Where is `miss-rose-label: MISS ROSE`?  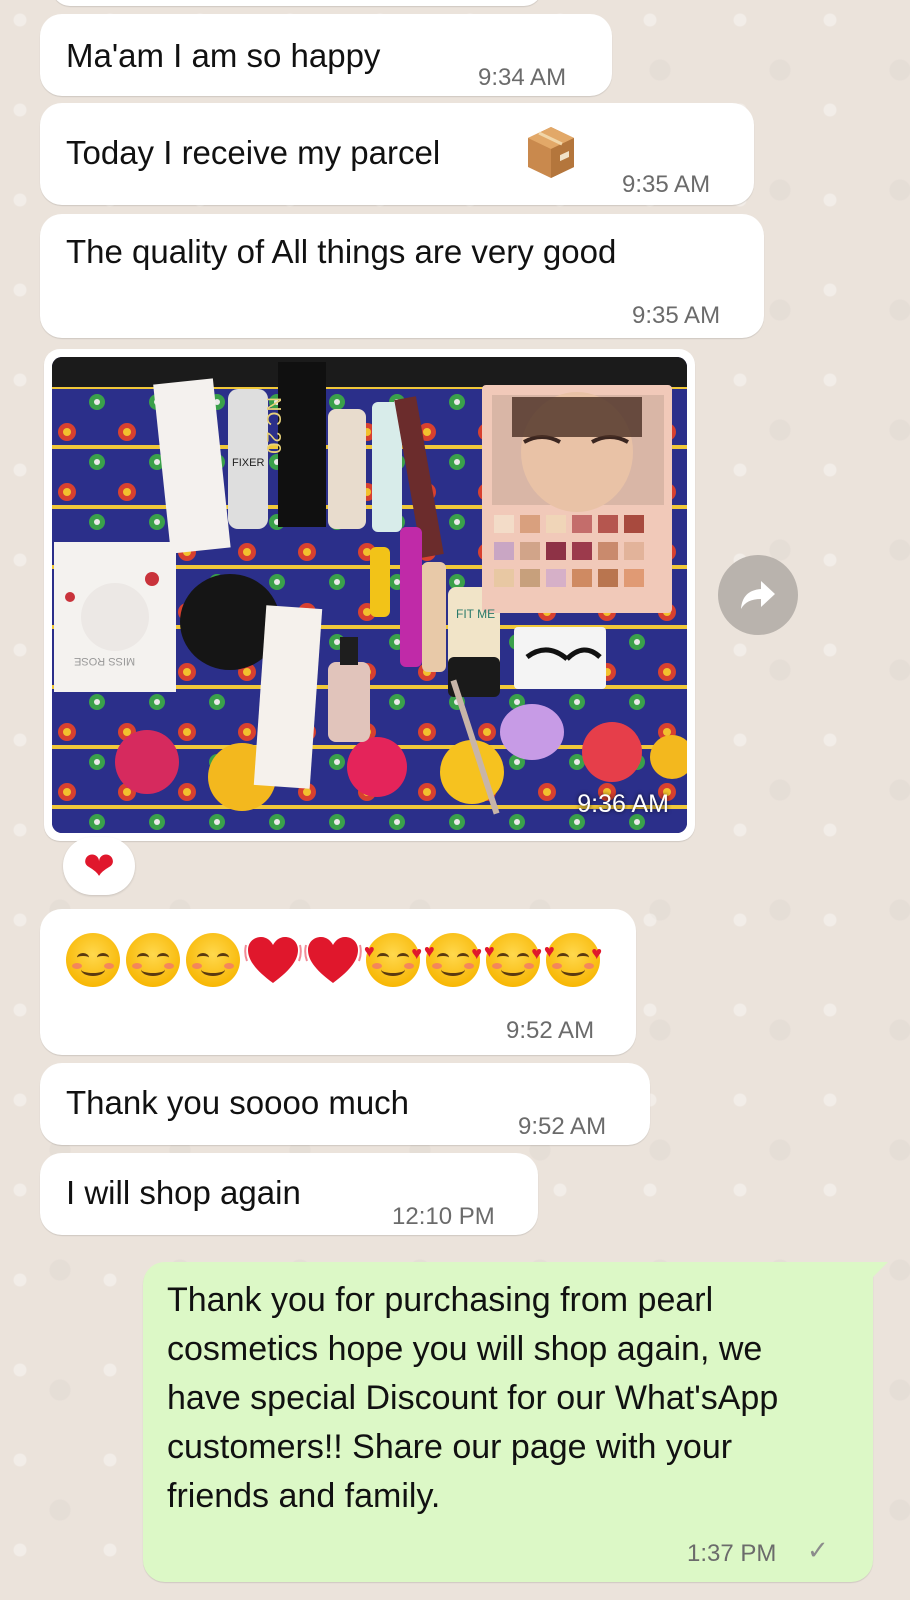
miss-rose-label: MISS ROSE is located at coordinates (105, 661).